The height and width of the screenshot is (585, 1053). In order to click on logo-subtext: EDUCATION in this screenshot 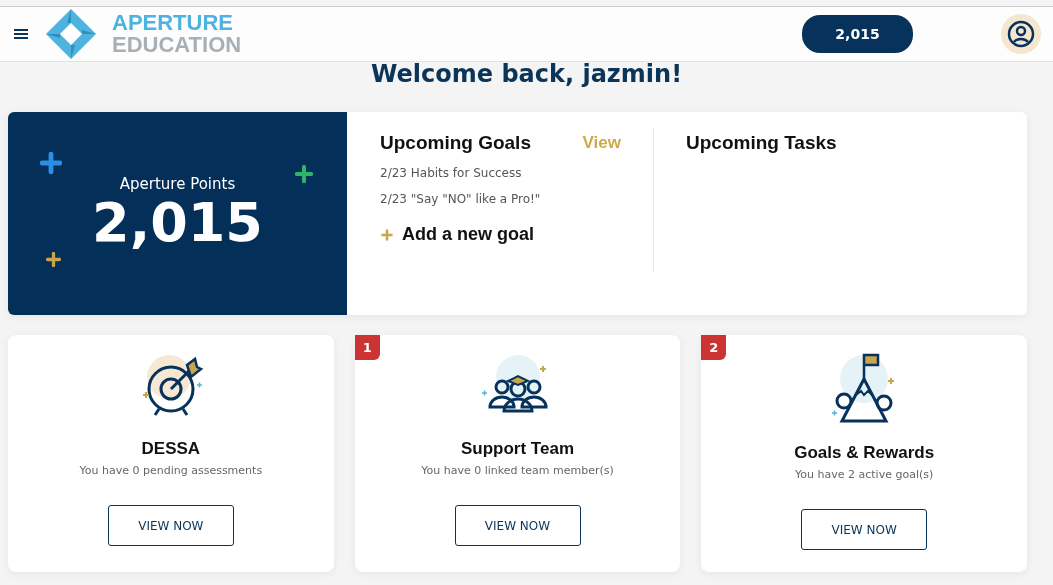, I will do `click(177, 45)`.